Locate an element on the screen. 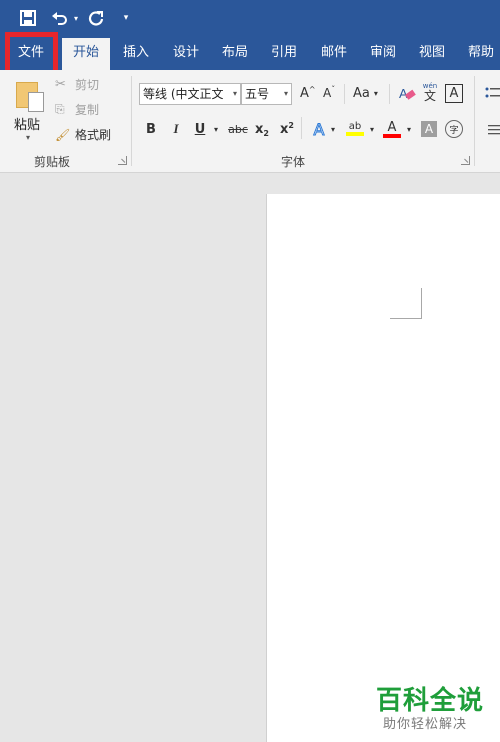  tab-references: 引用 is located at coordinates (284, 53).